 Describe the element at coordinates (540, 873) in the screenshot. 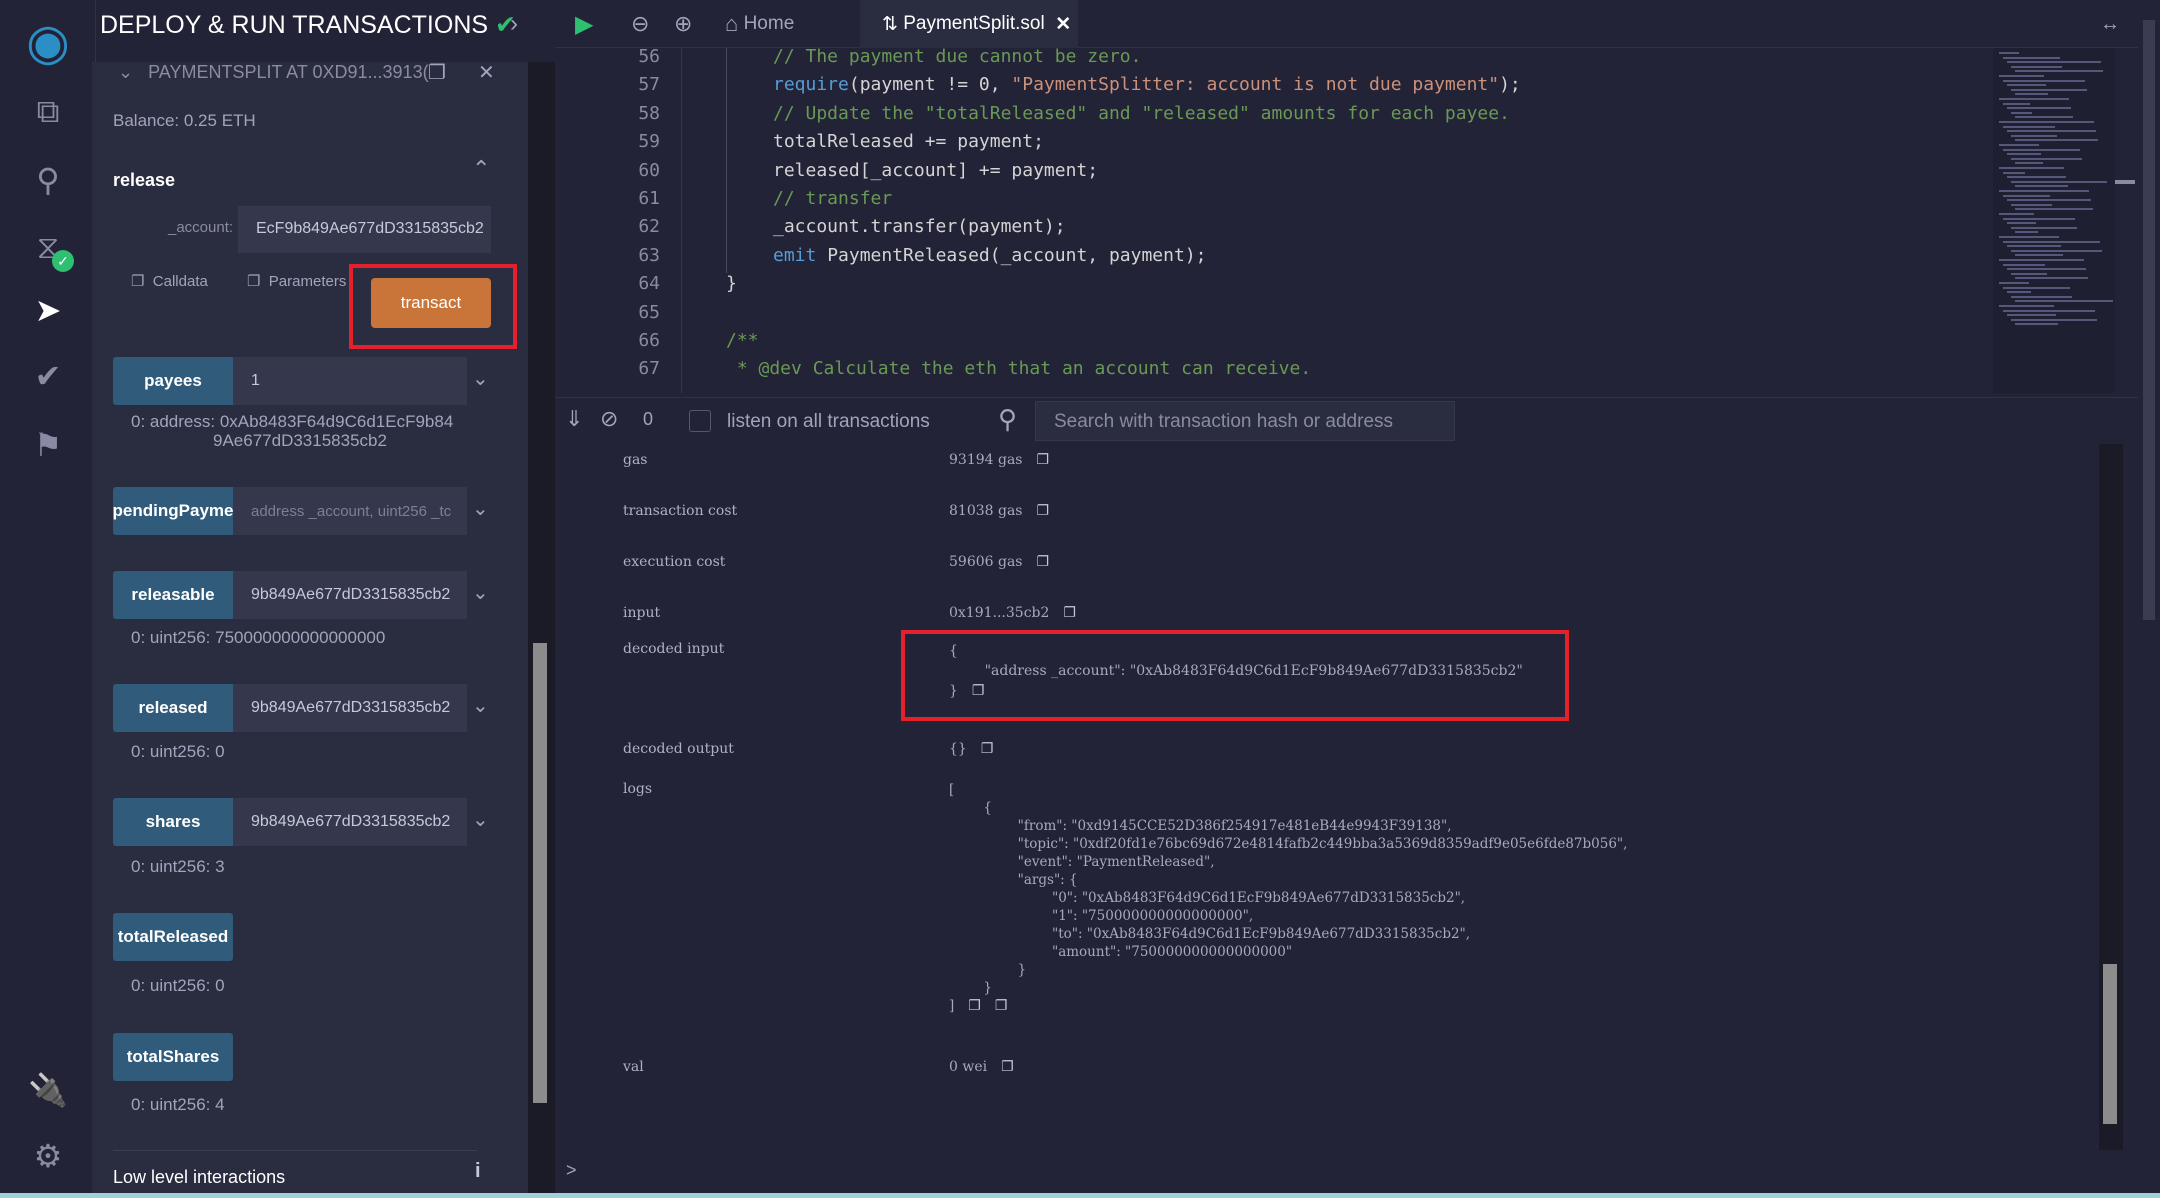

I see `panel-scrollbar-thumb` at that location.